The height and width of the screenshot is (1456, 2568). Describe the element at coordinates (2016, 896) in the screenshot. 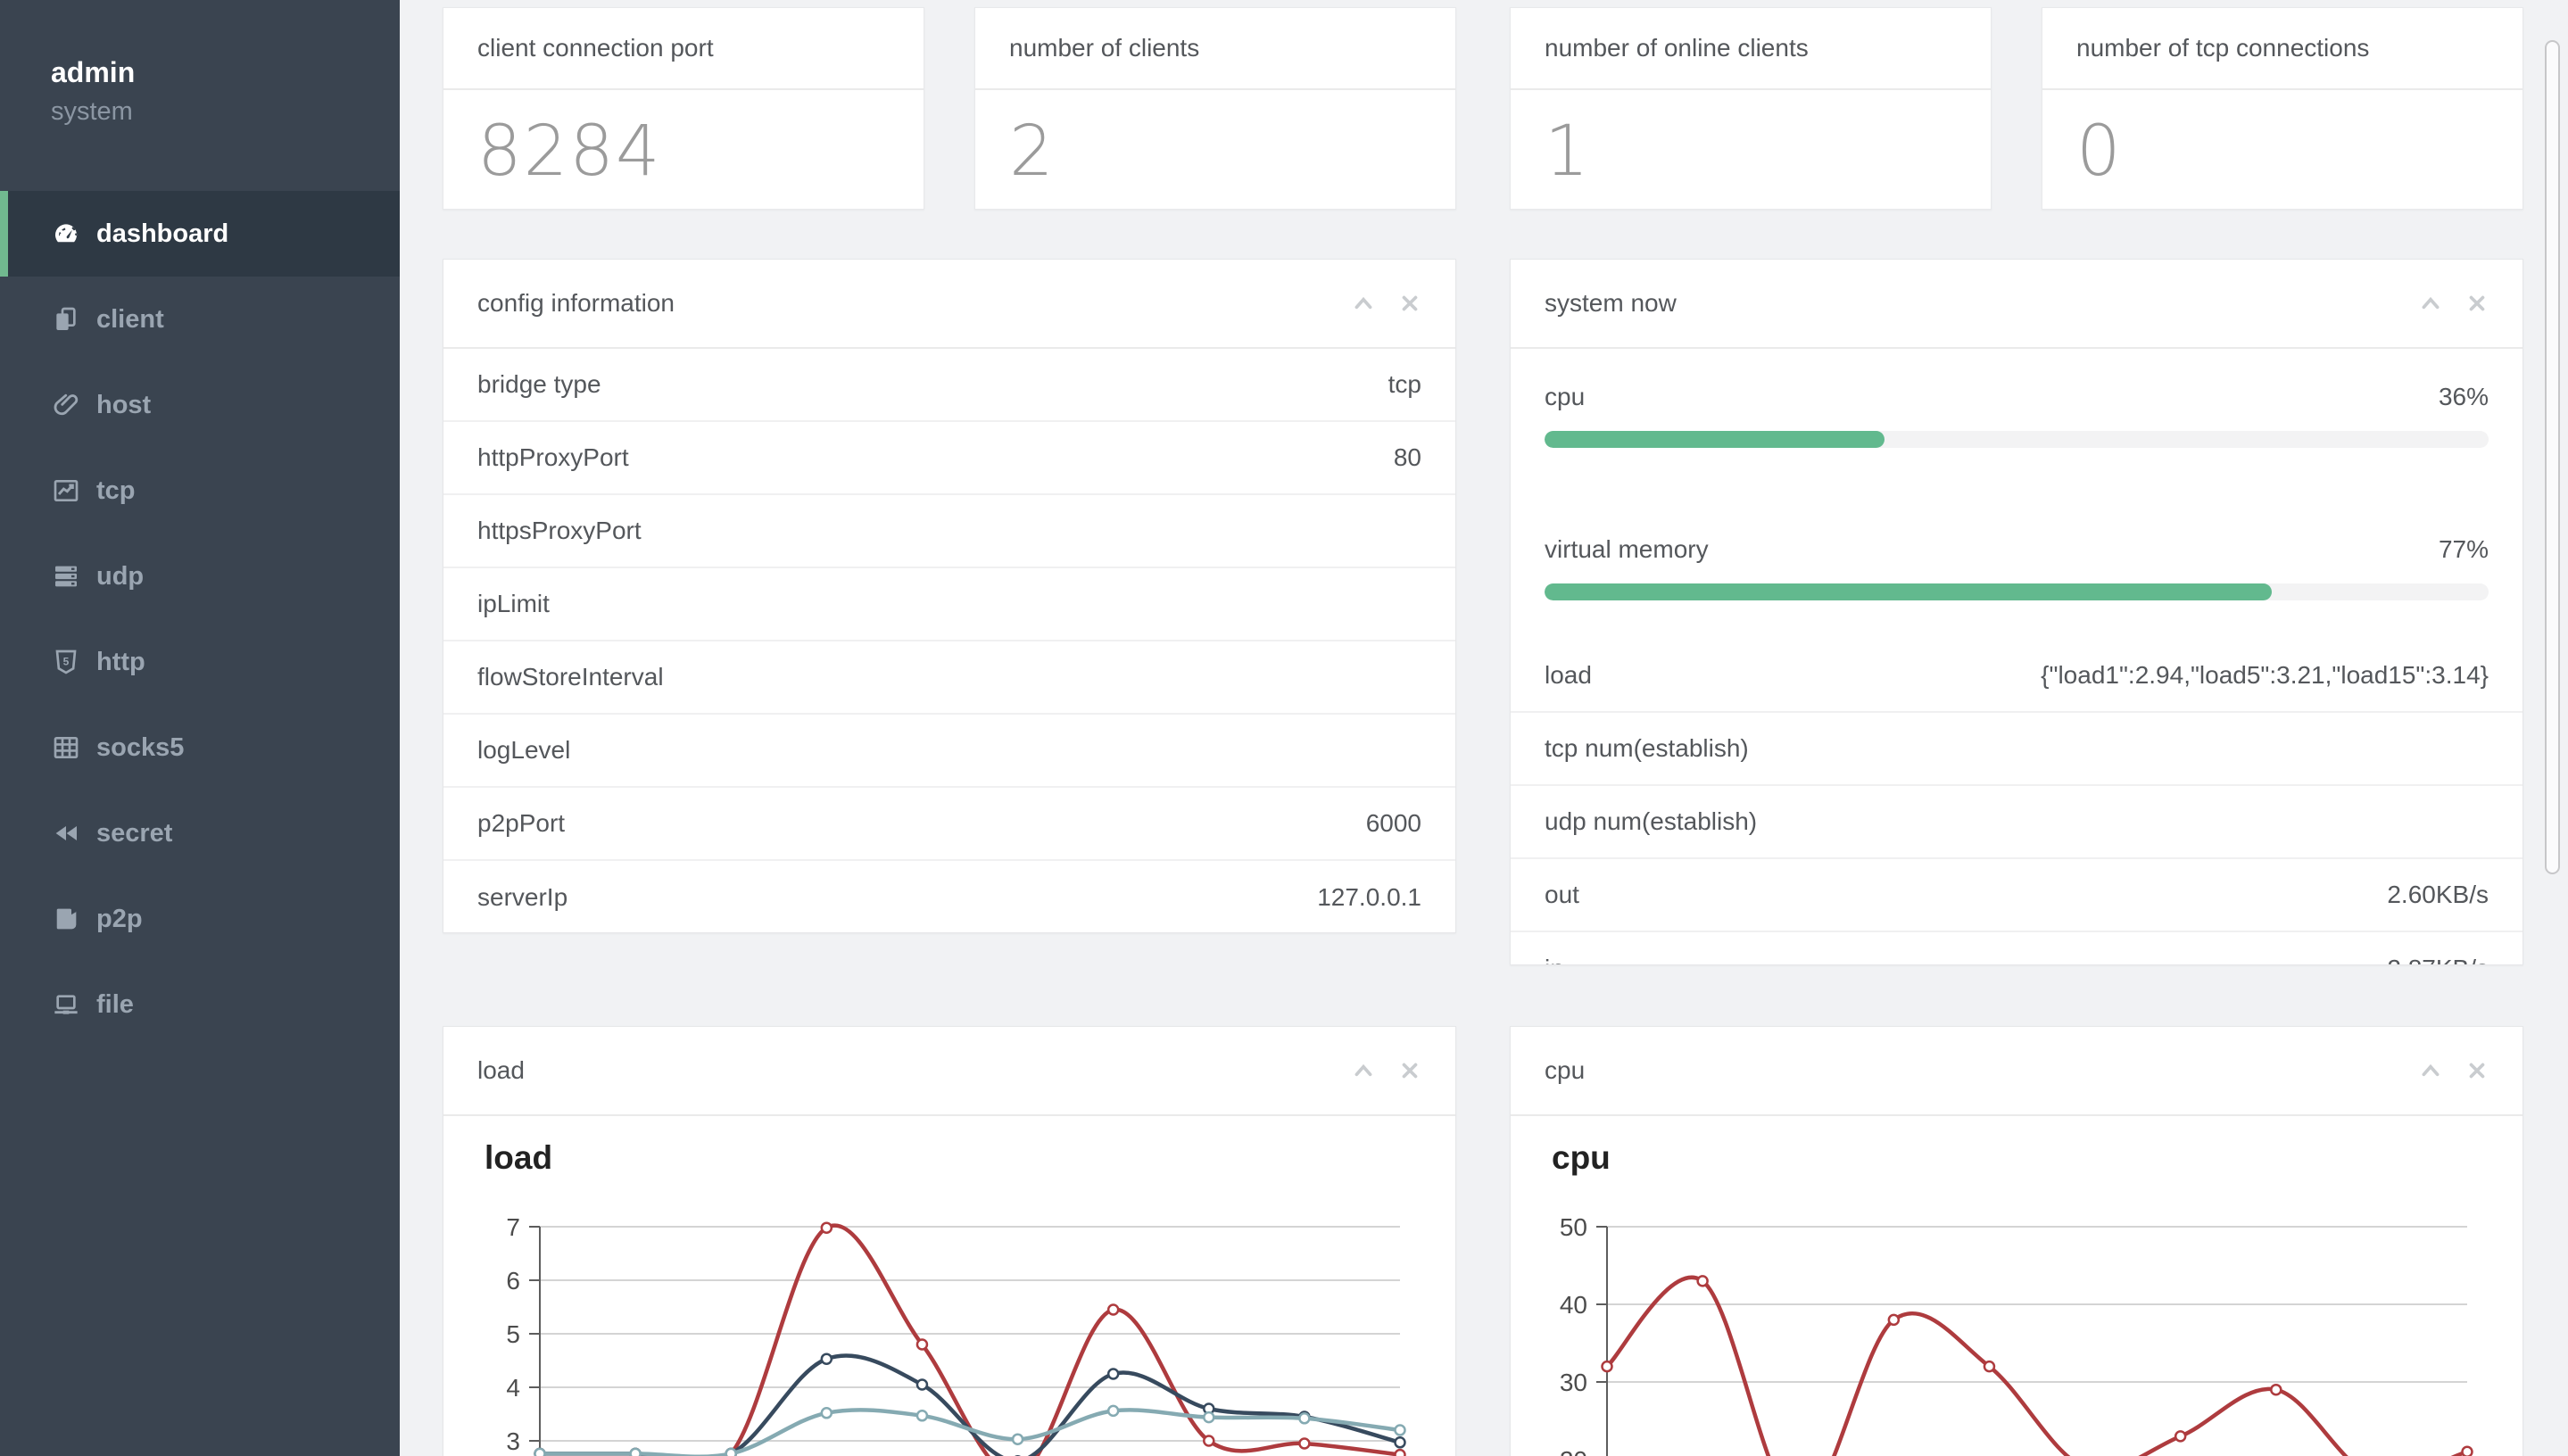

I see `system-row: out 2.60KB/s` at that location.